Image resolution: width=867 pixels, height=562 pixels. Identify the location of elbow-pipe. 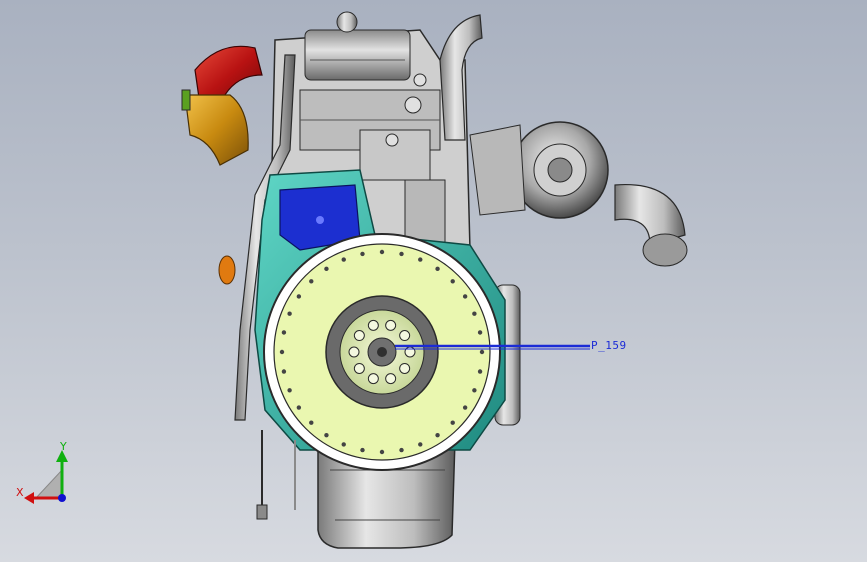
(215, 127).